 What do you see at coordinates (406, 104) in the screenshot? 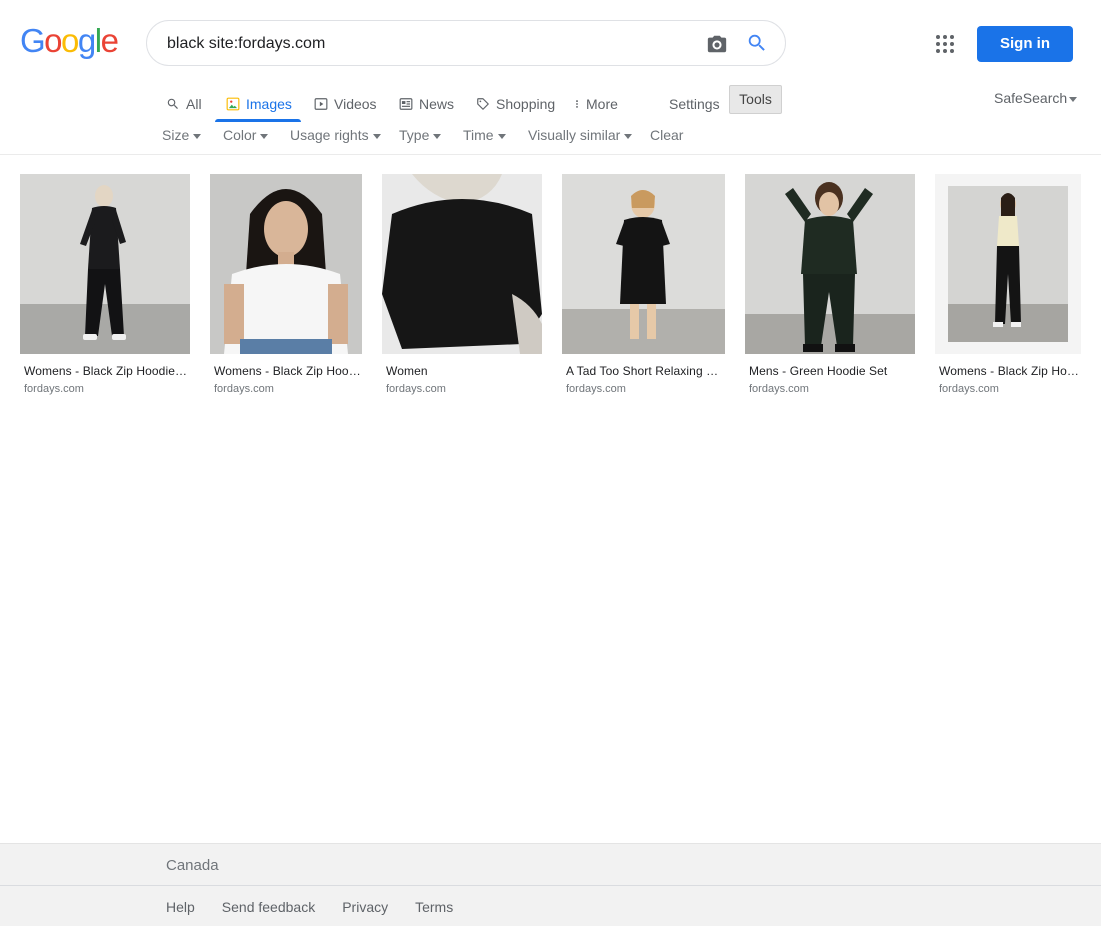
I see `newspaper-icon` at bounding box center [406, 104].